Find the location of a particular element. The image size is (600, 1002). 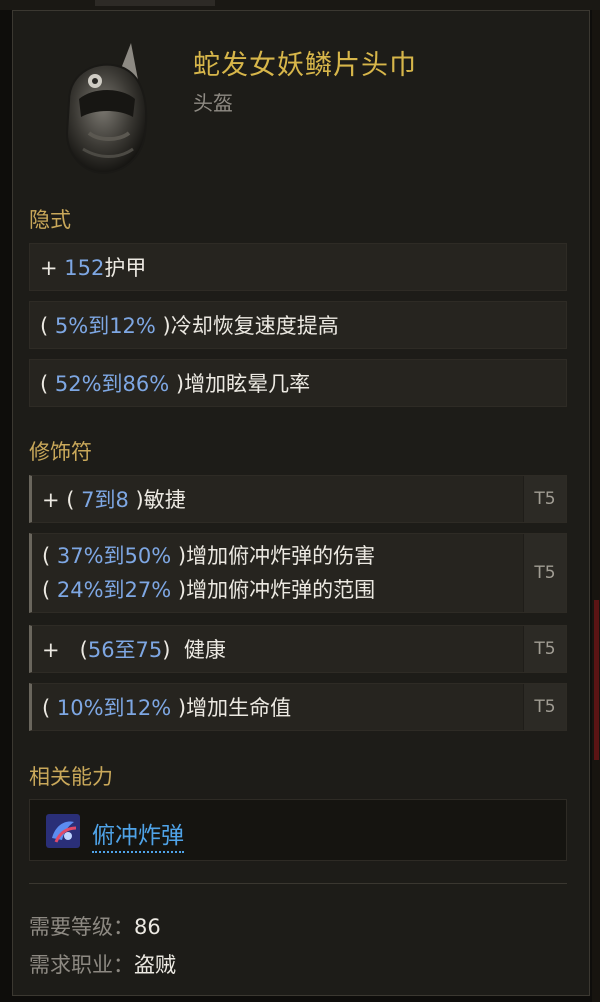

required-level: 需要等级：86 is located at coordinates (95, 926).